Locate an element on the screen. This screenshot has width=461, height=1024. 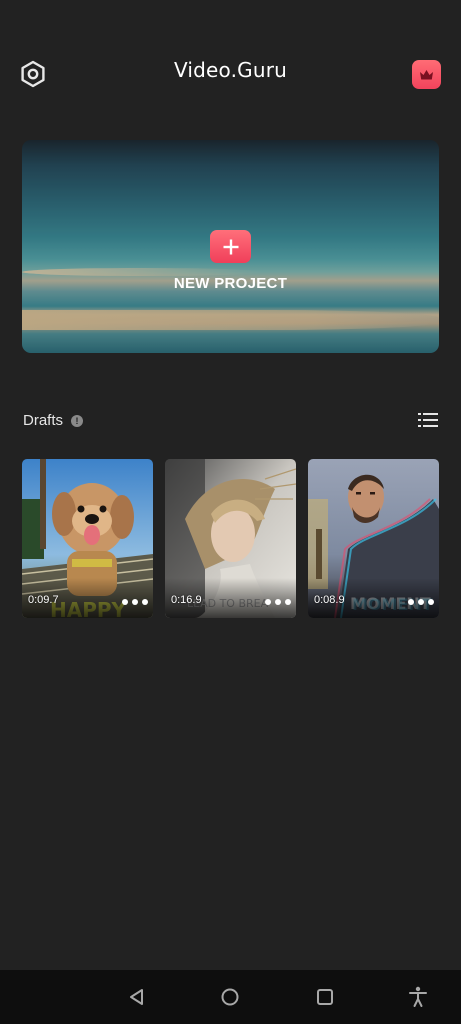
crown-icon is located at coordinates (426, 74).